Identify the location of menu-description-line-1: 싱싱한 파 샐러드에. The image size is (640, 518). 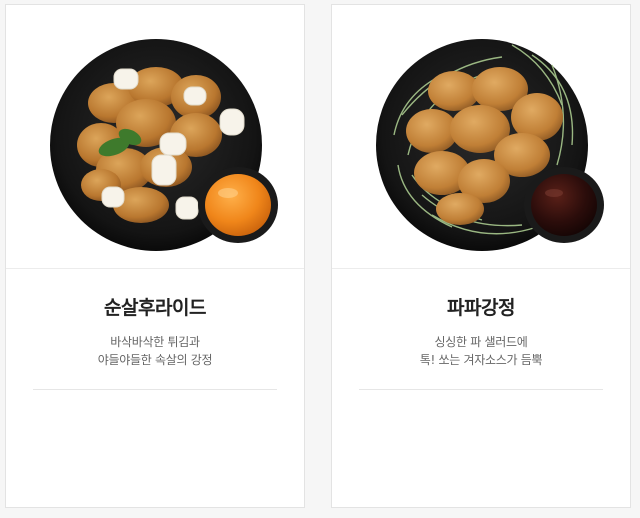
(481, 342).